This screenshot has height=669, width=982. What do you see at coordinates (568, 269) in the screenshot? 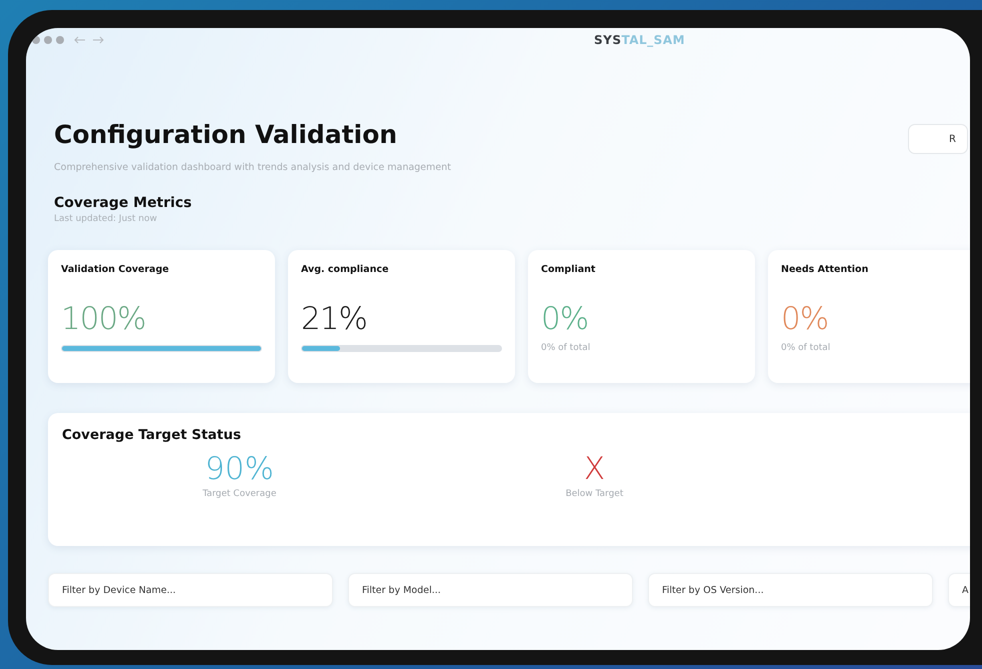
I see `metric-label: Compliant` at bounding box center [568, 269].